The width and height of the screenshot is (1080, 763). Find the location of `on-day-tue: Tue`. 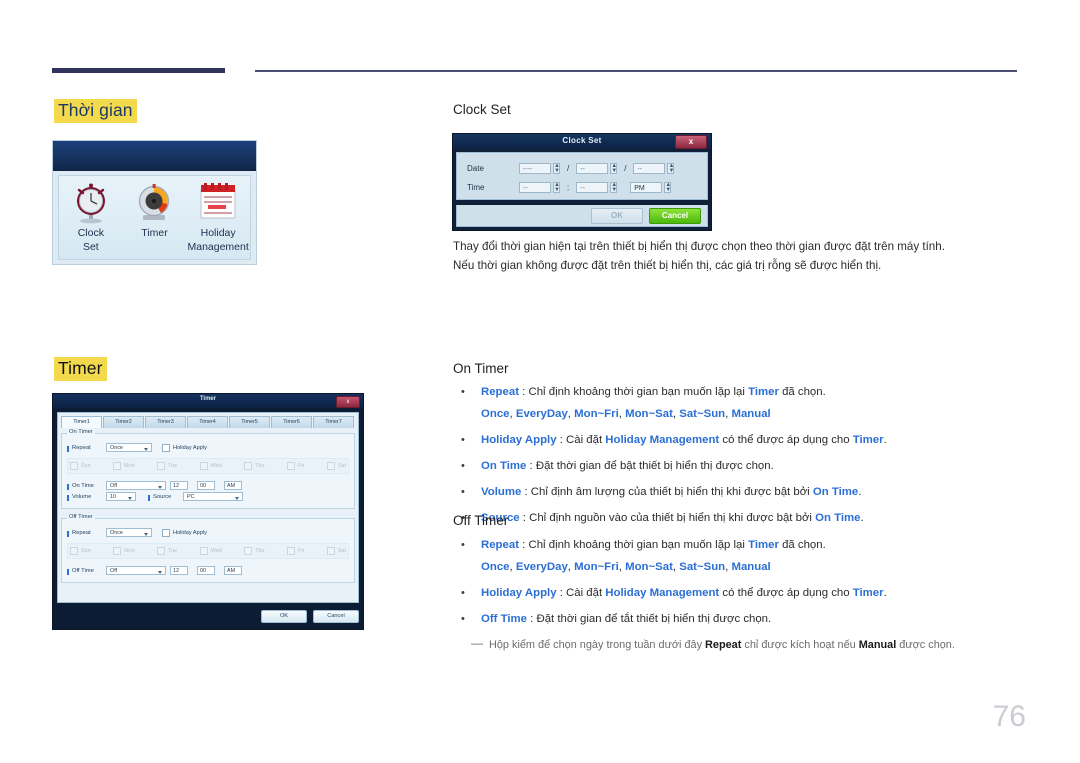

on-day-tue: Tue is located at coordinates (167, 466).